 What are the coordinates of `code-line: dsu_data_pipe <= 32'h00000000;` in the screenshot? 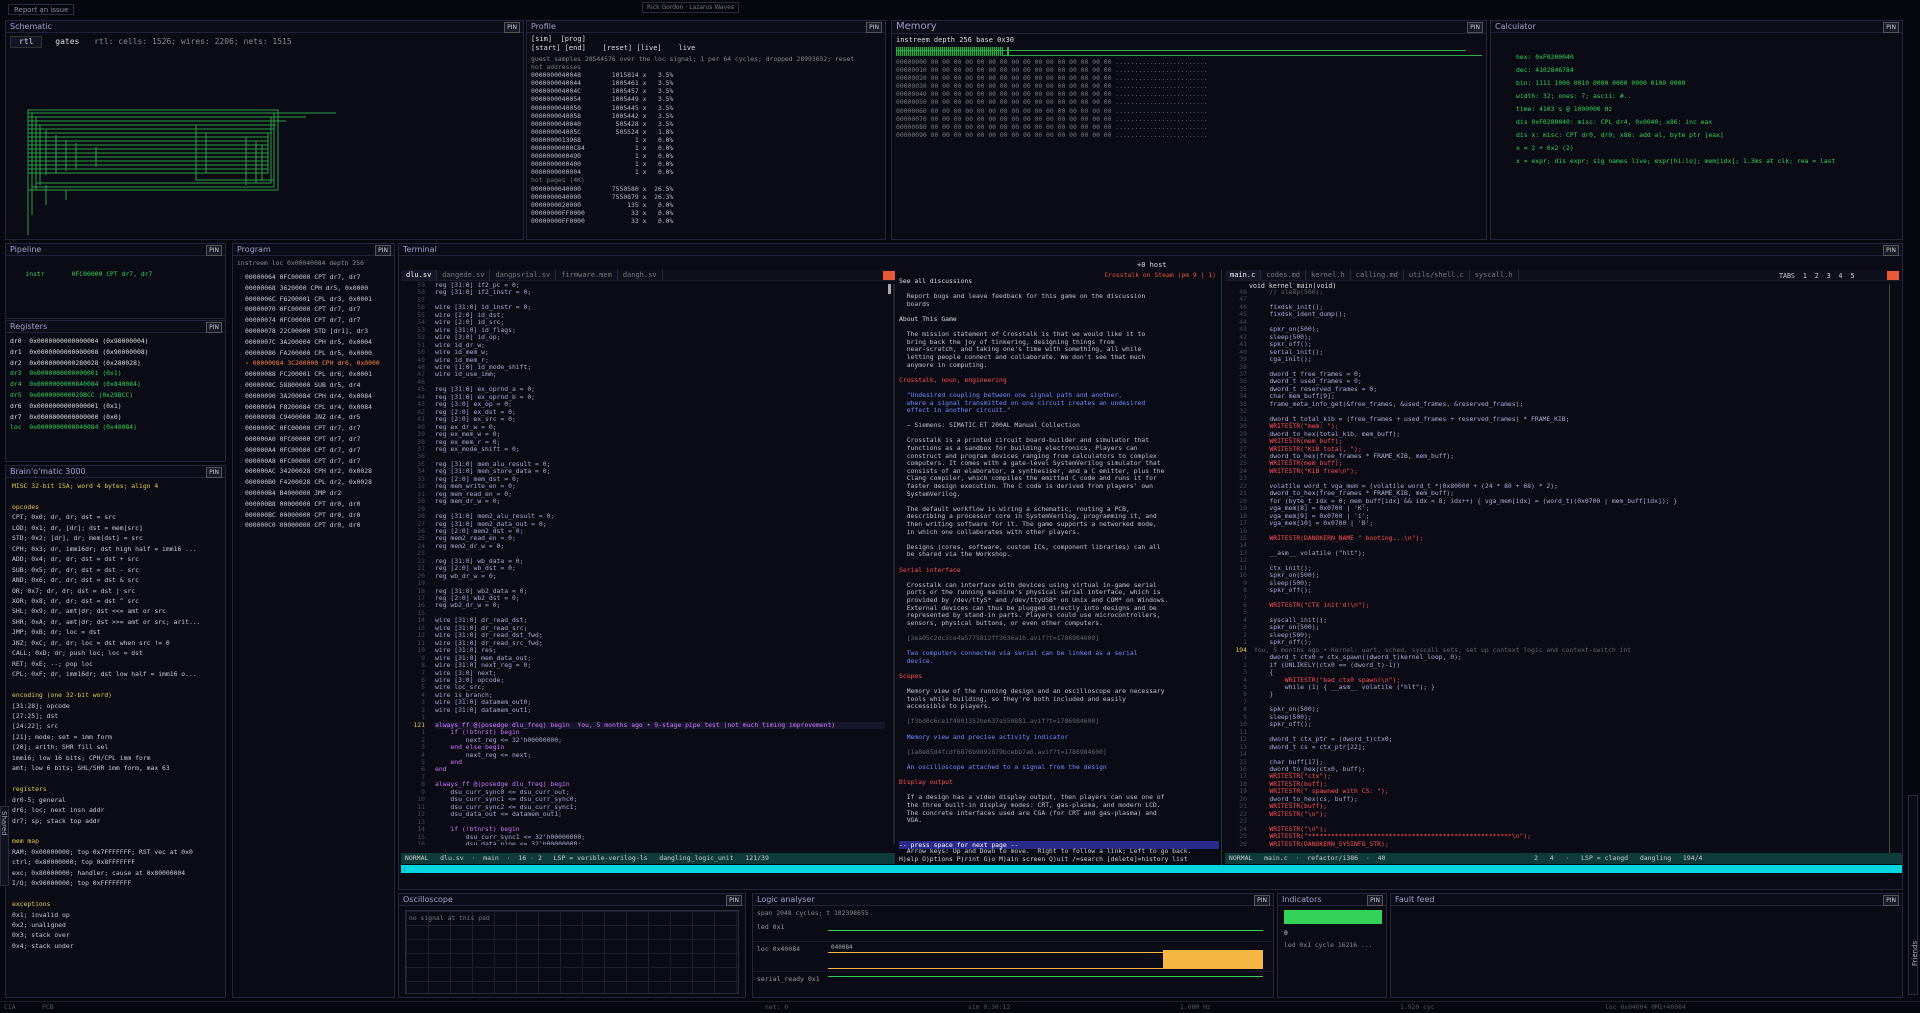 It's located at (508, 842).